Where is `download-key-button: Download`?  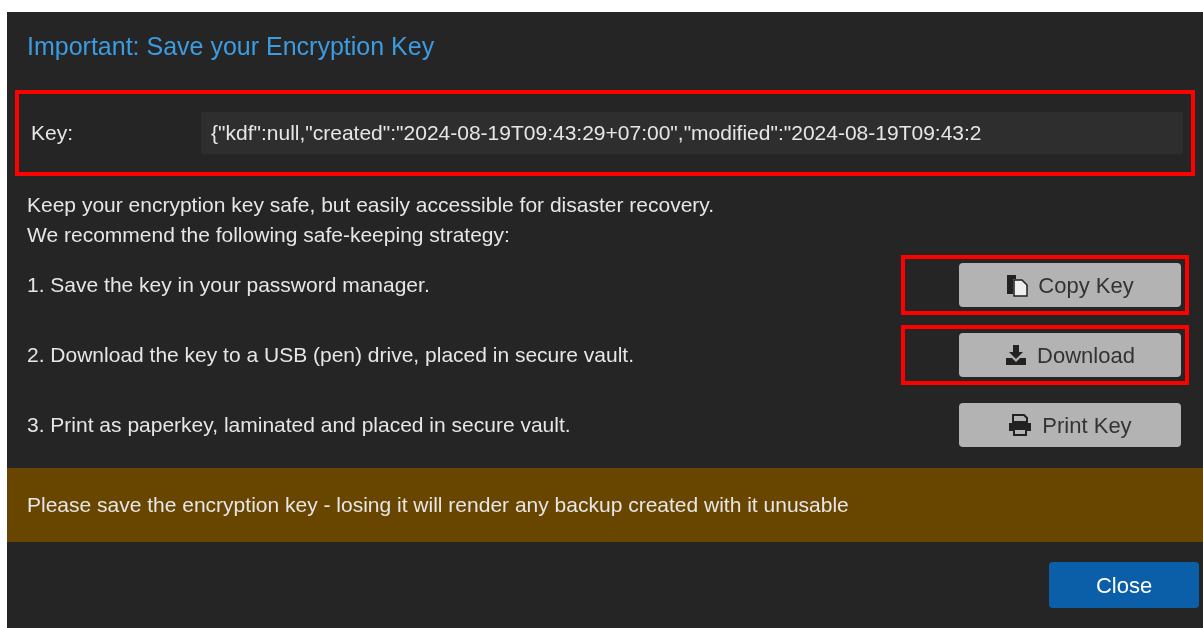
download-key-button: Download is located at coordinates (1070, 355).